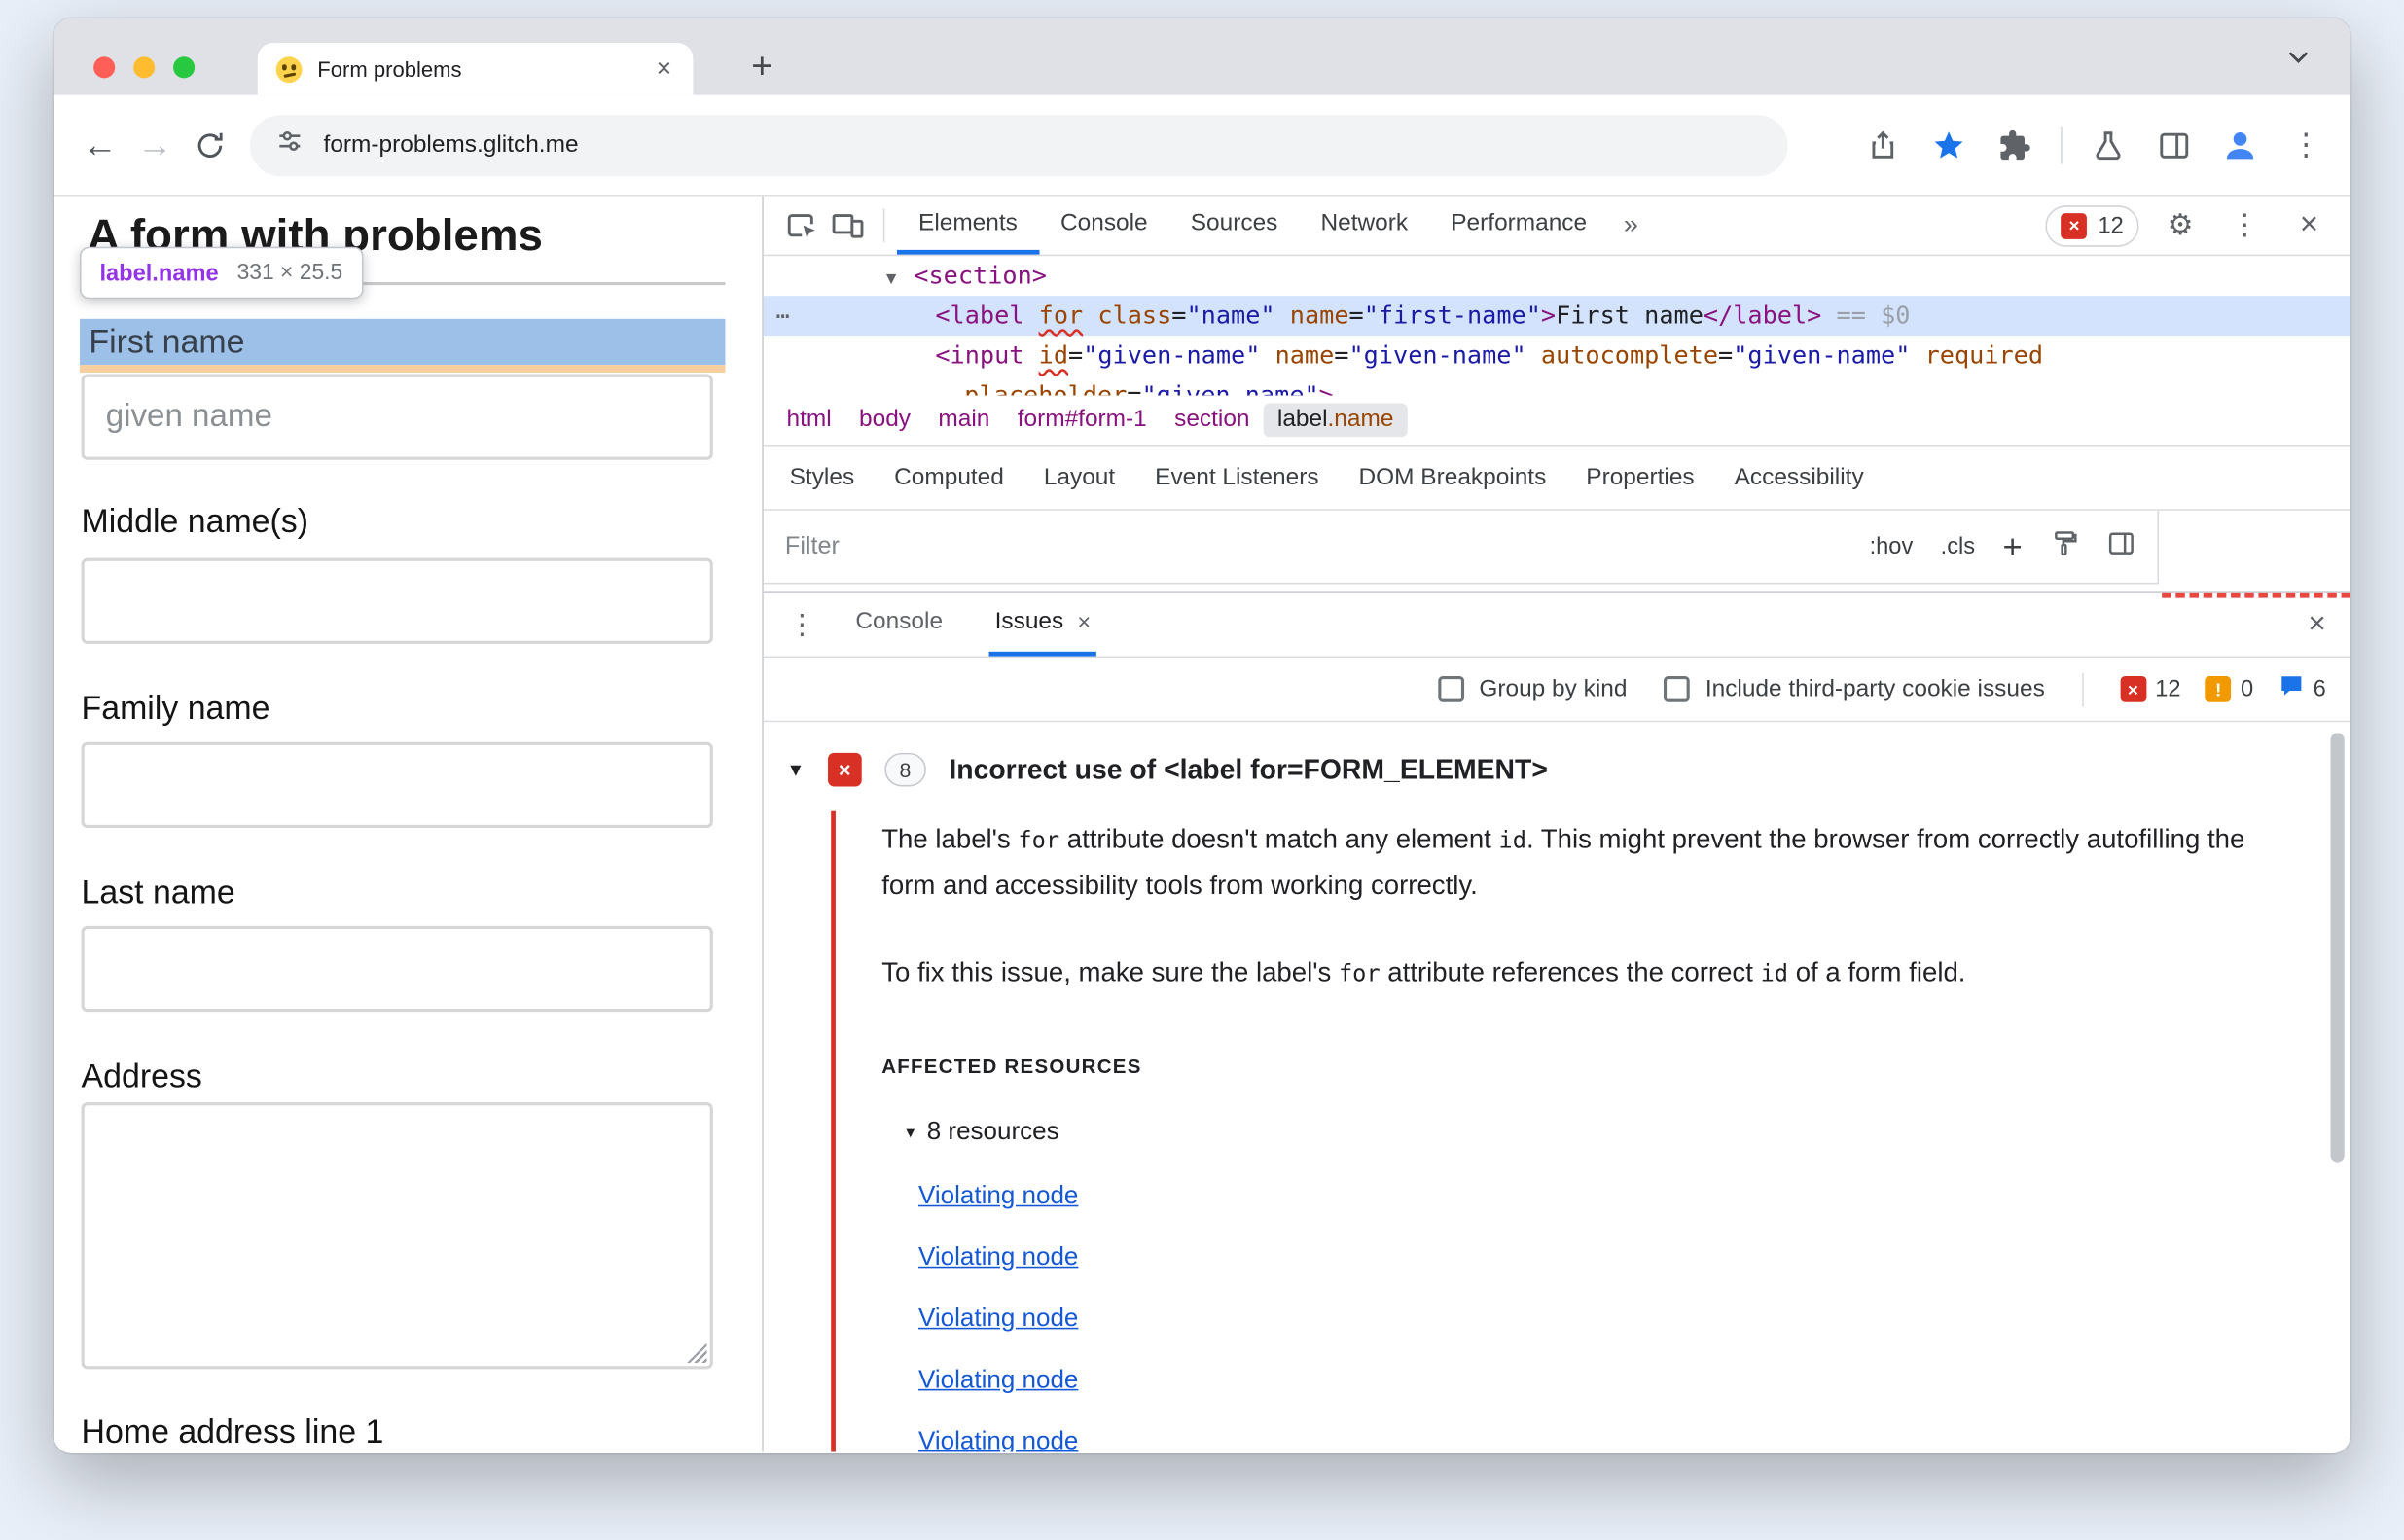  Describe the element at coordinates (2298, 61) in the screenshot. I see `tab-overview-chevron-icon` at that location.